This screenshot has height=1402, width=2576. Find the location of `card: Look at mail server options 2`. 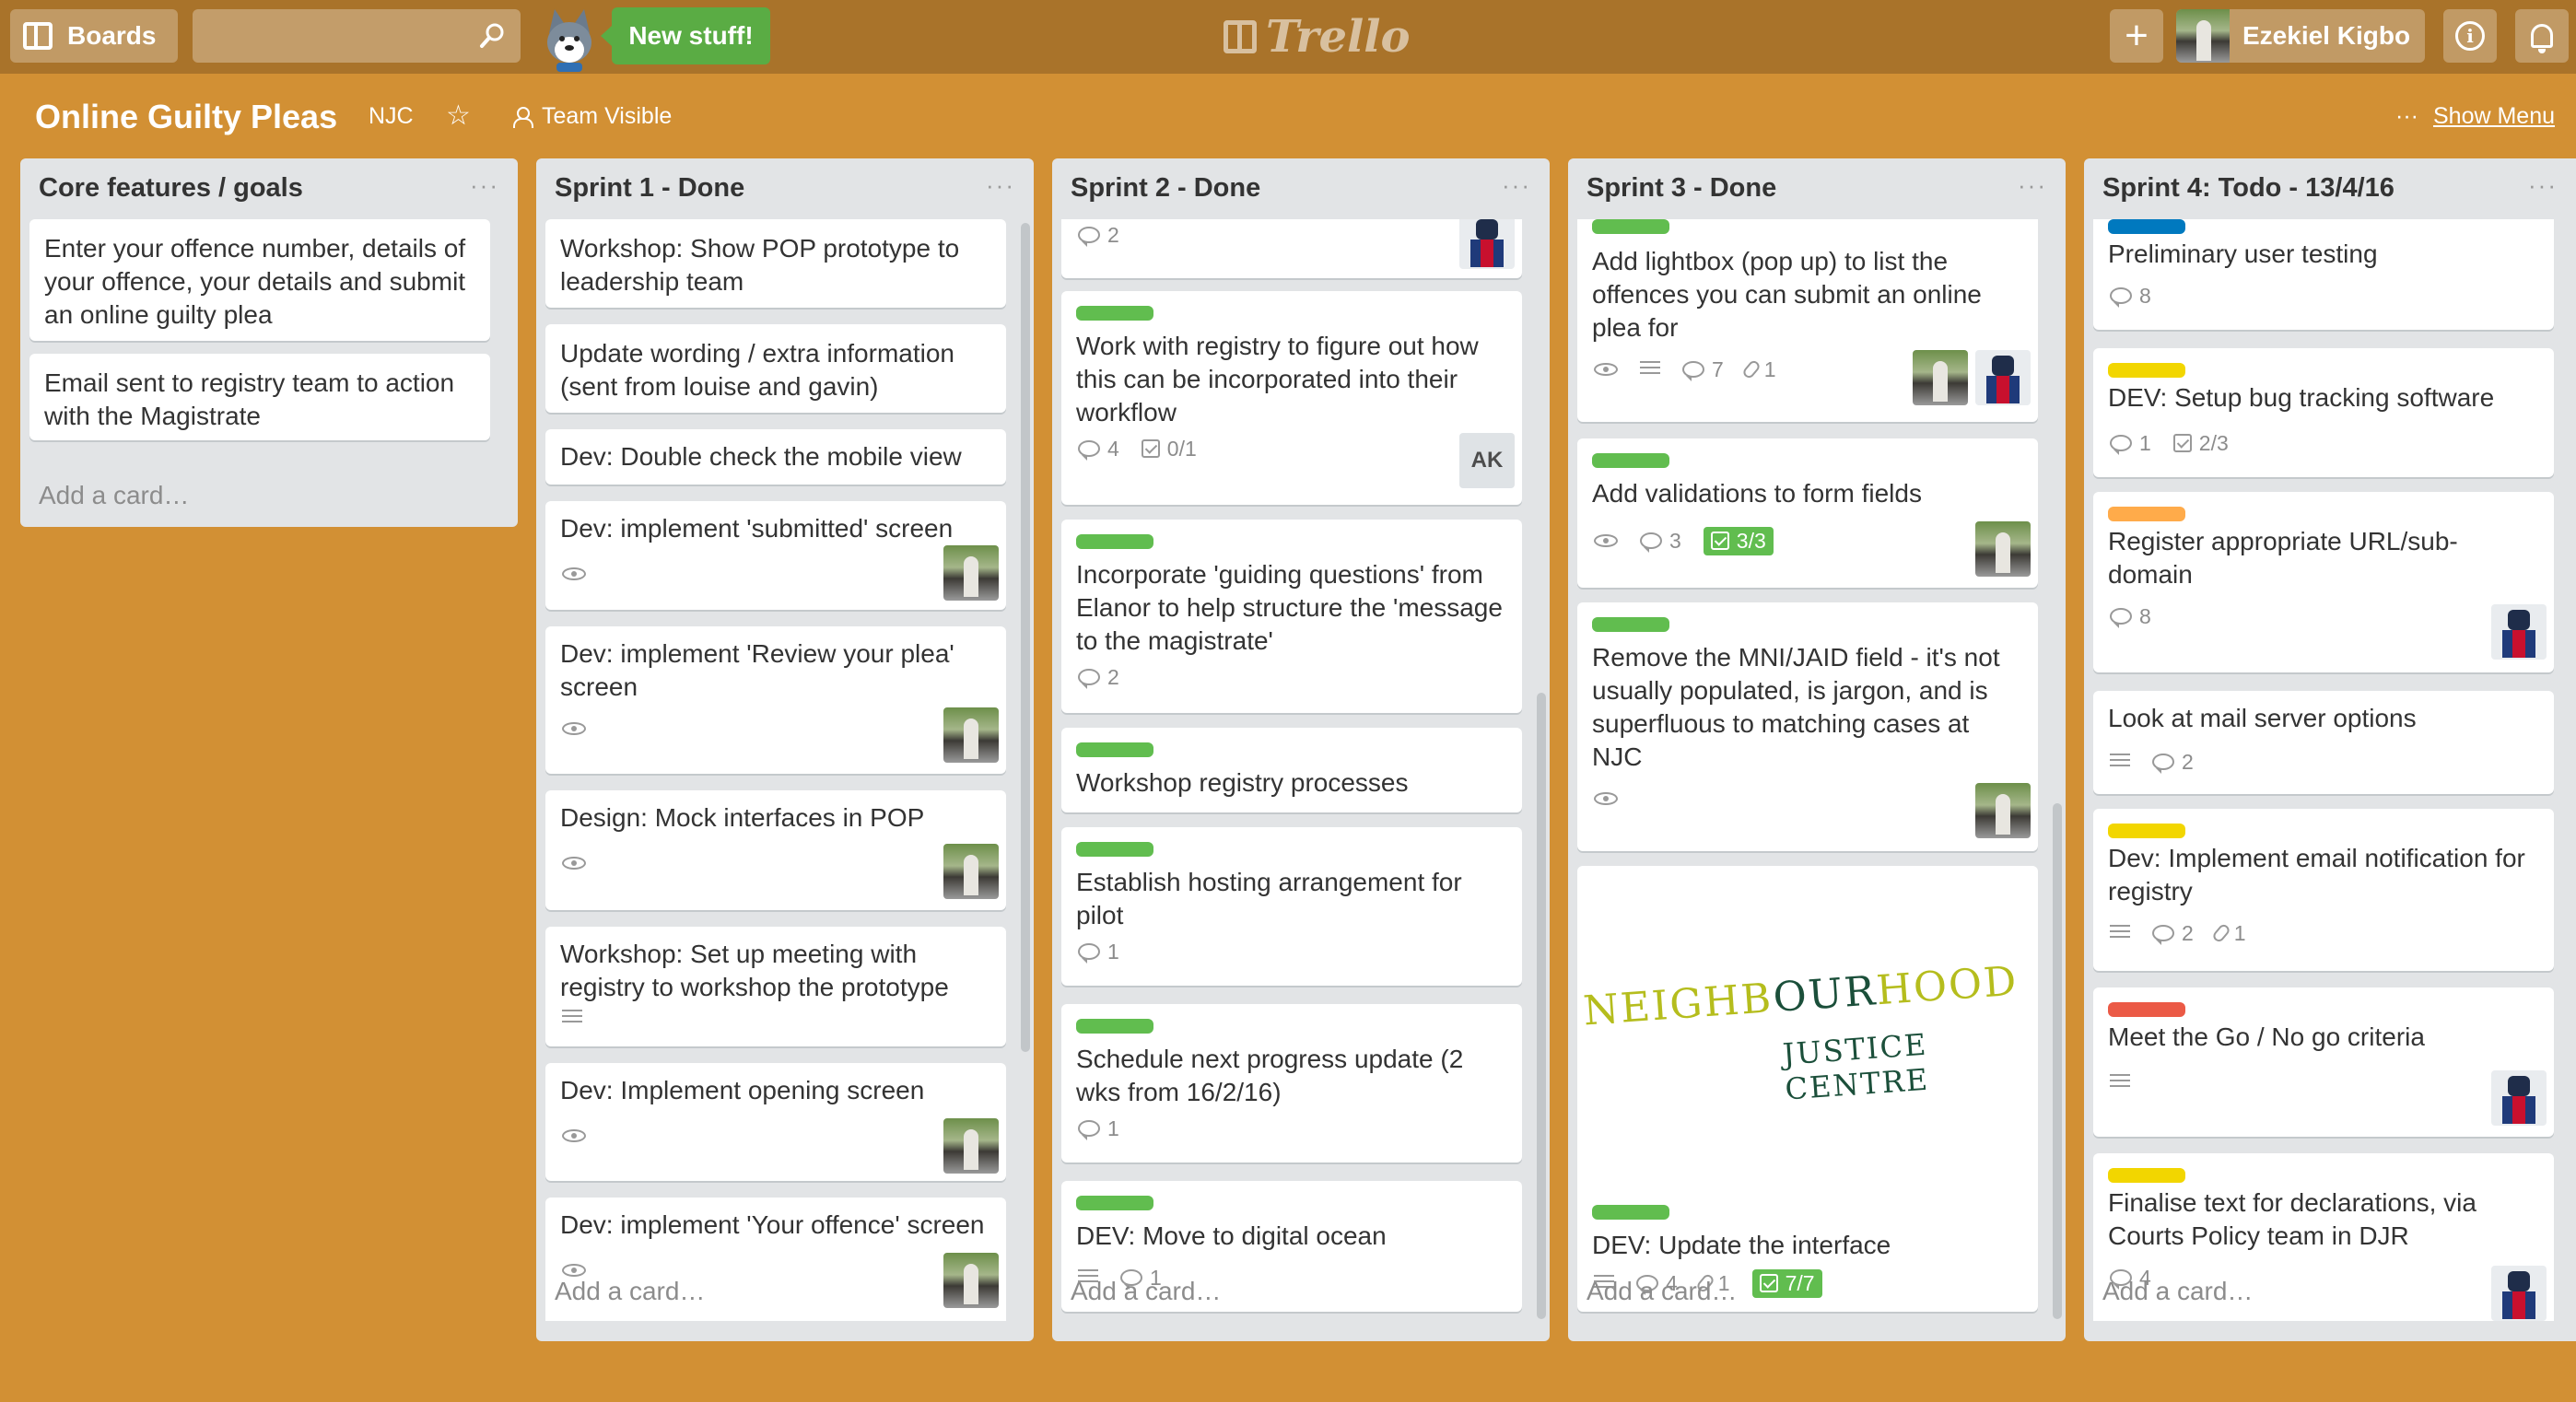

card: Look at mail server options 2 is located at coordinates (2323, 742).